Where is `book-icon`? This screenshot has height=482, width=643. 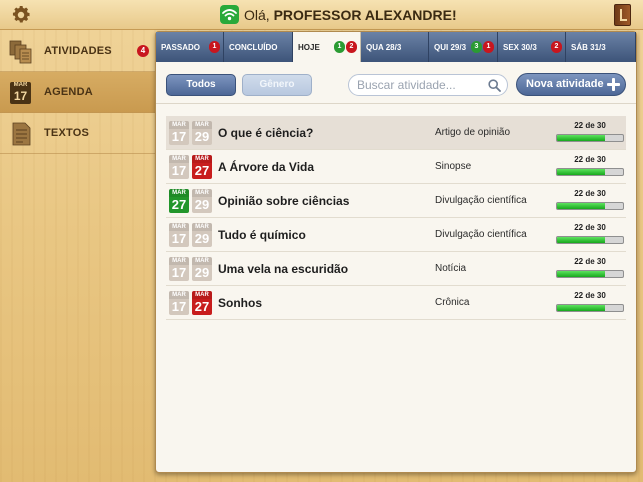
book-icon is located at coordinates (622, 15).